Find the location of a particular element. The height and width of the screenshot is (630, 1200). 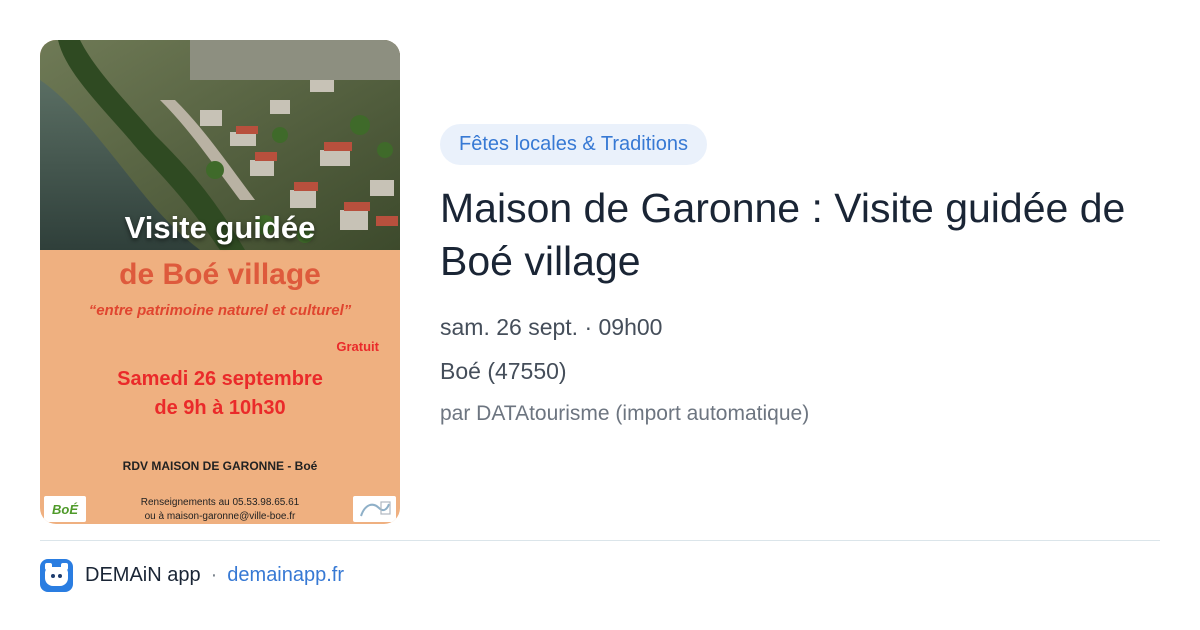

event-location: Boé (47550) is located at coordinates (503, 371).